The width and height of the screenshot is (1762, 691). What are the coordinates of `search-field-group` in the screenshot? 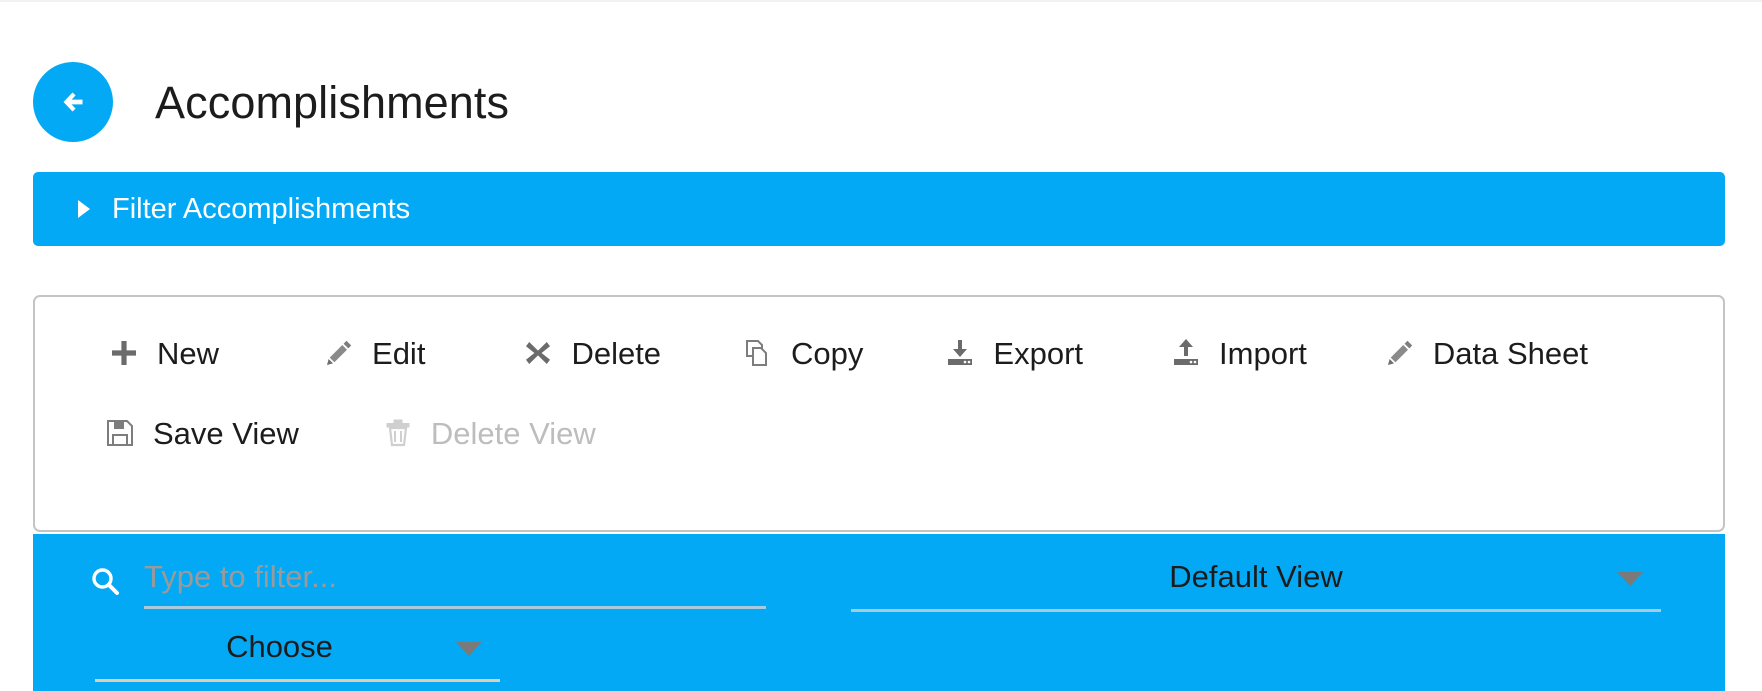 It's located at (450, 581).